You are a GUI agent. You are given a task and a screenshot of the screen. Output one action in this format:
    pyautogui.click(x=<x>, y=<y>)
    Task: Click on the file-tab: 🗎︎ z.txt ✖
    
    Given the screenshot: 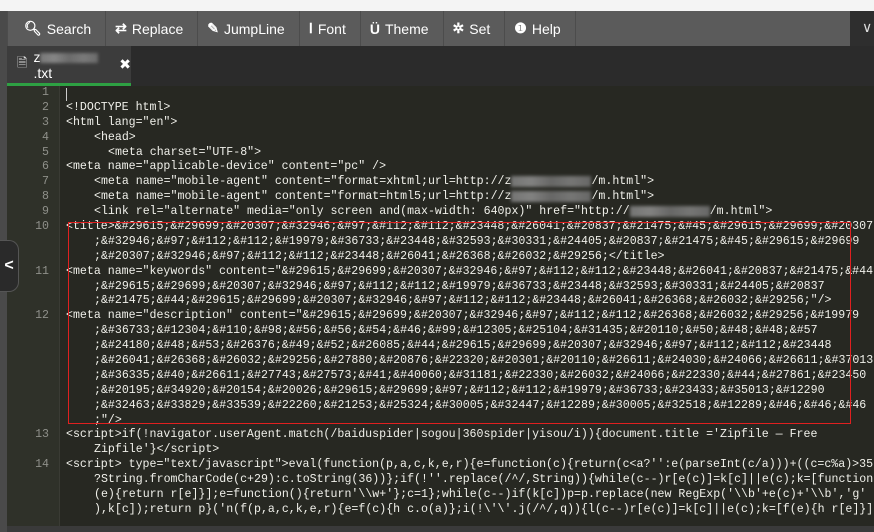 What is the action you would take?
    pyautogui.click(x=69, y=66)
    